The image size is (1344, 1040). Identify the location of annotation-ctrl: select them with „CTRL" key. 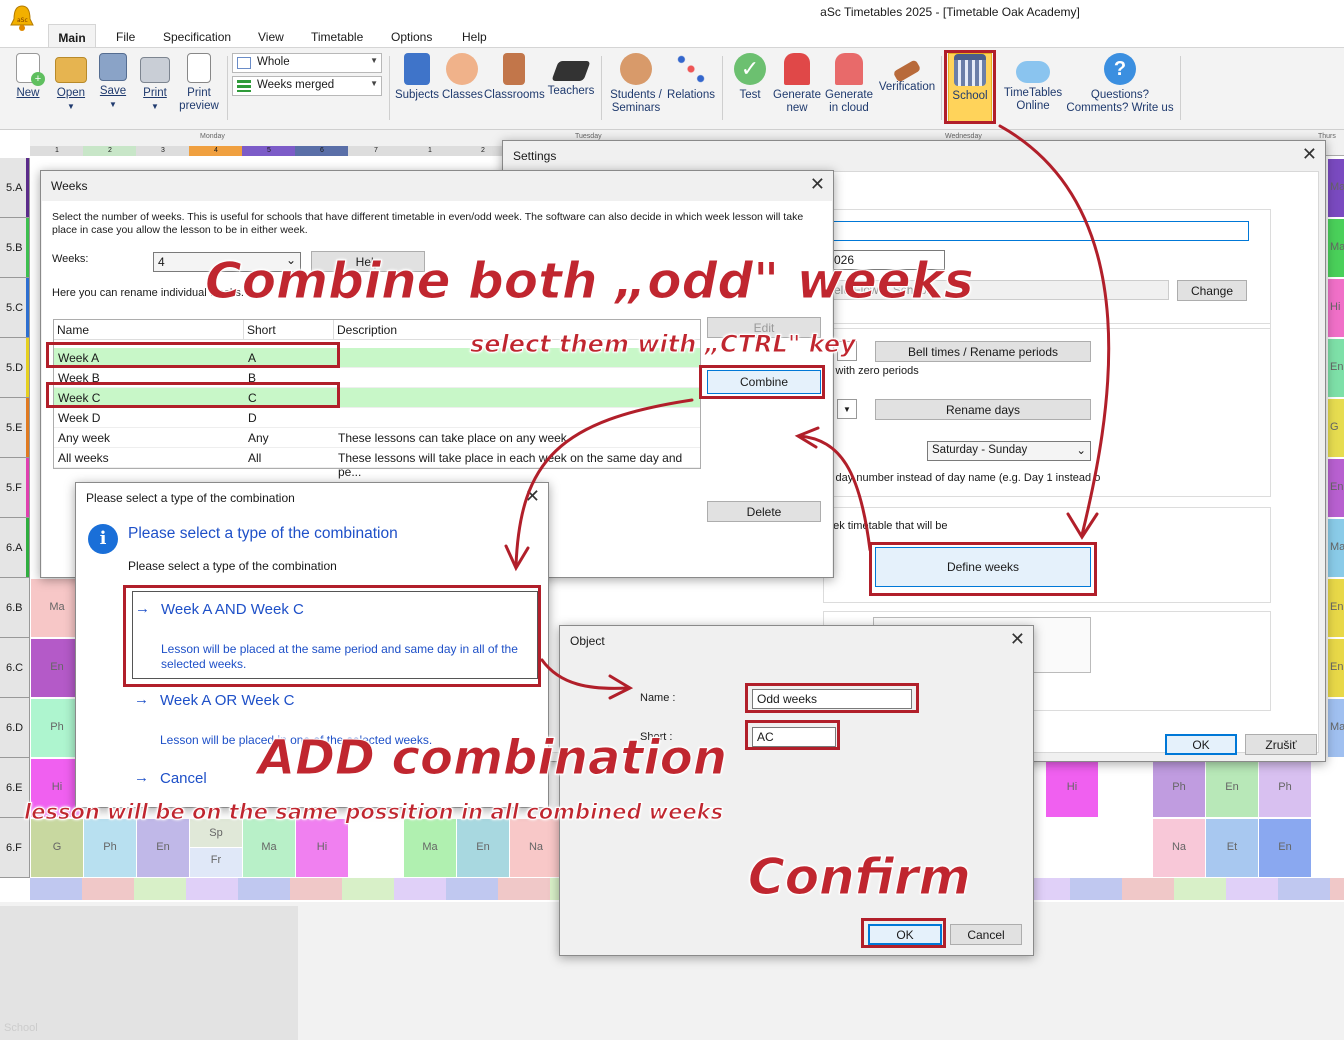
(663, 344).